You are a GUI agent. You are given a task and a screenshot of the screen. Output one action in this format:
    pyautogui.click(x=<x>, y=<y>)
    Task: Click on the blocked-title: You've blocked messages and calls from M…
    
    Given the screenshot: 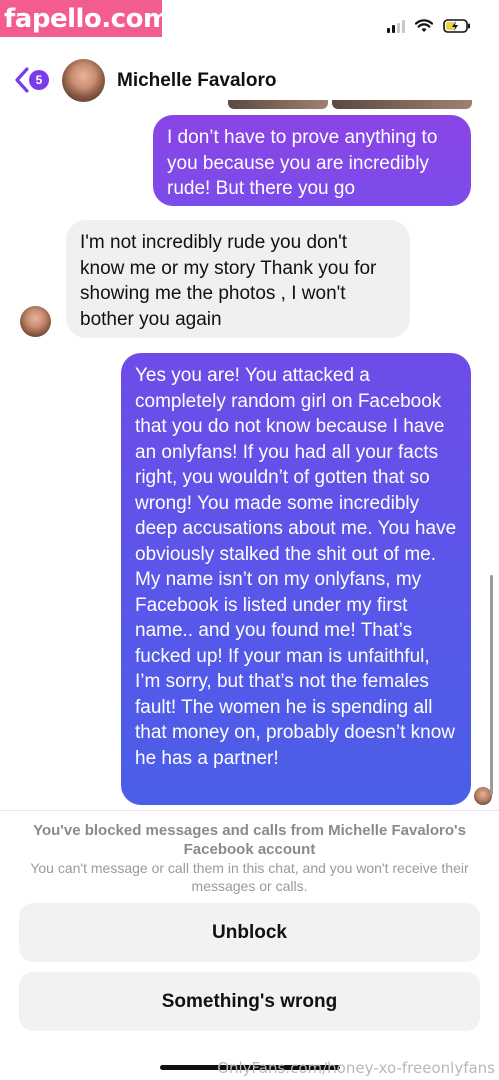 What is the action you would take?
    pyautogui.click(x=249, y=840)
    